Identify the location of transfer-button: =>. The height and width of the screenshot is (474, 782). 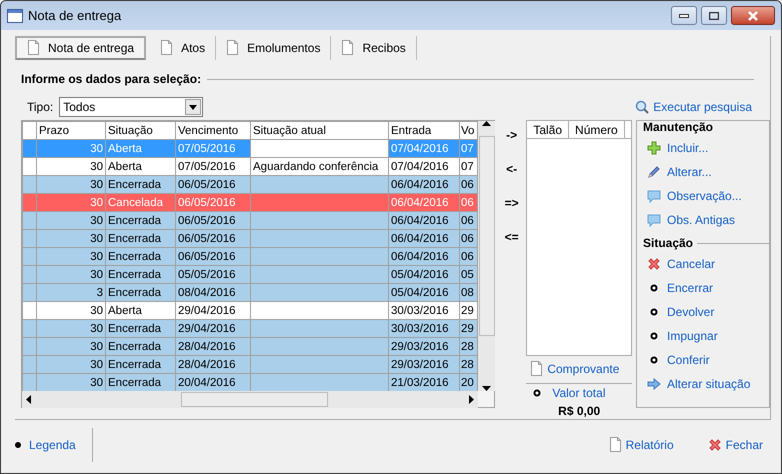
(511, 203).